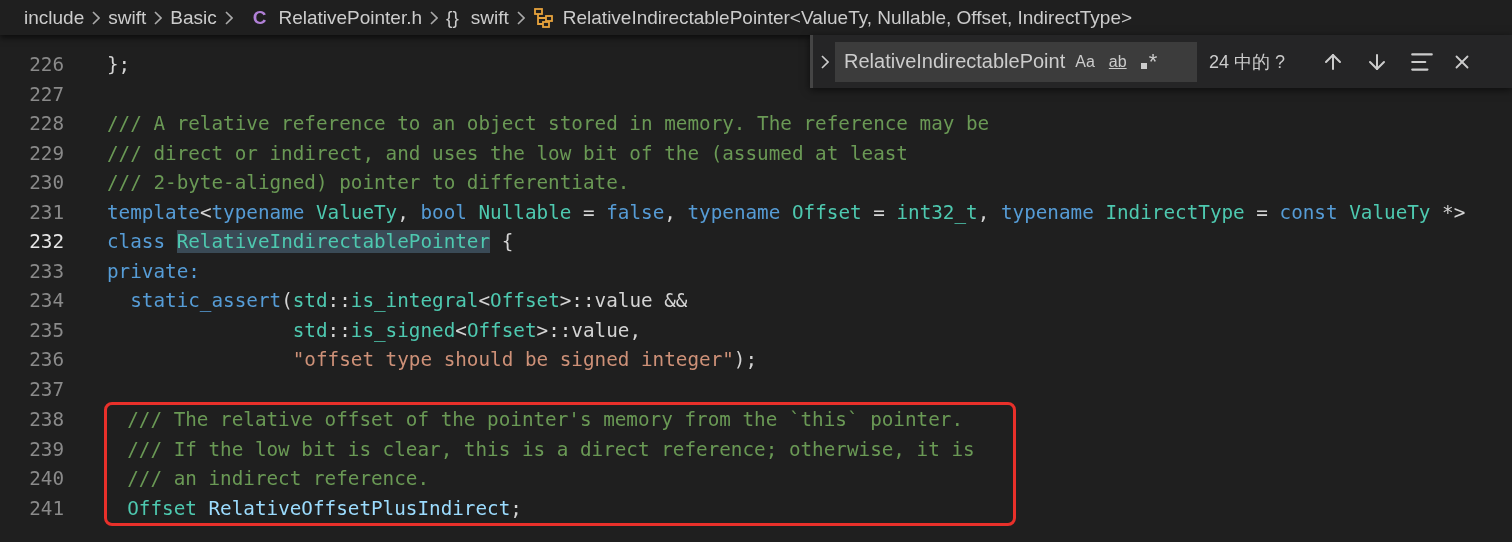 Image resolution: width=1512 pixels, height=542 pixels. I want to click on find-input: RelativeIndirectablePoint Aa ab *, so click(1016, 61).